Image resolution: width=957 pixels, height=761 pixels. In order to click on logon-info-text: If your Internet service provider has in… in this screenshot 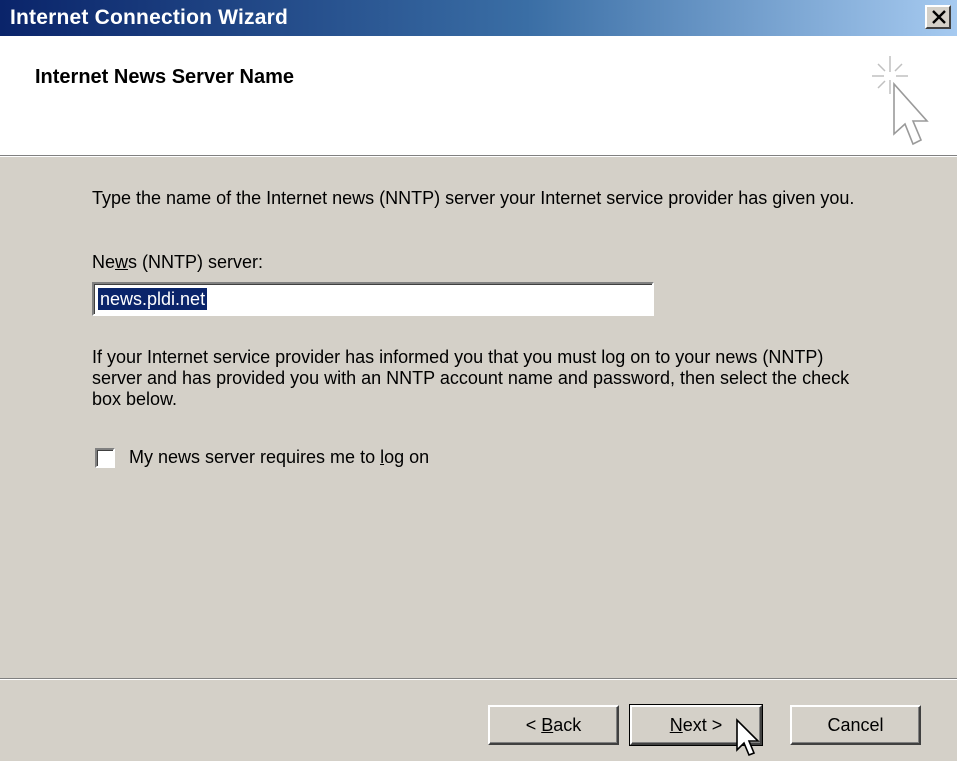, I will do `click(471, 378)`.